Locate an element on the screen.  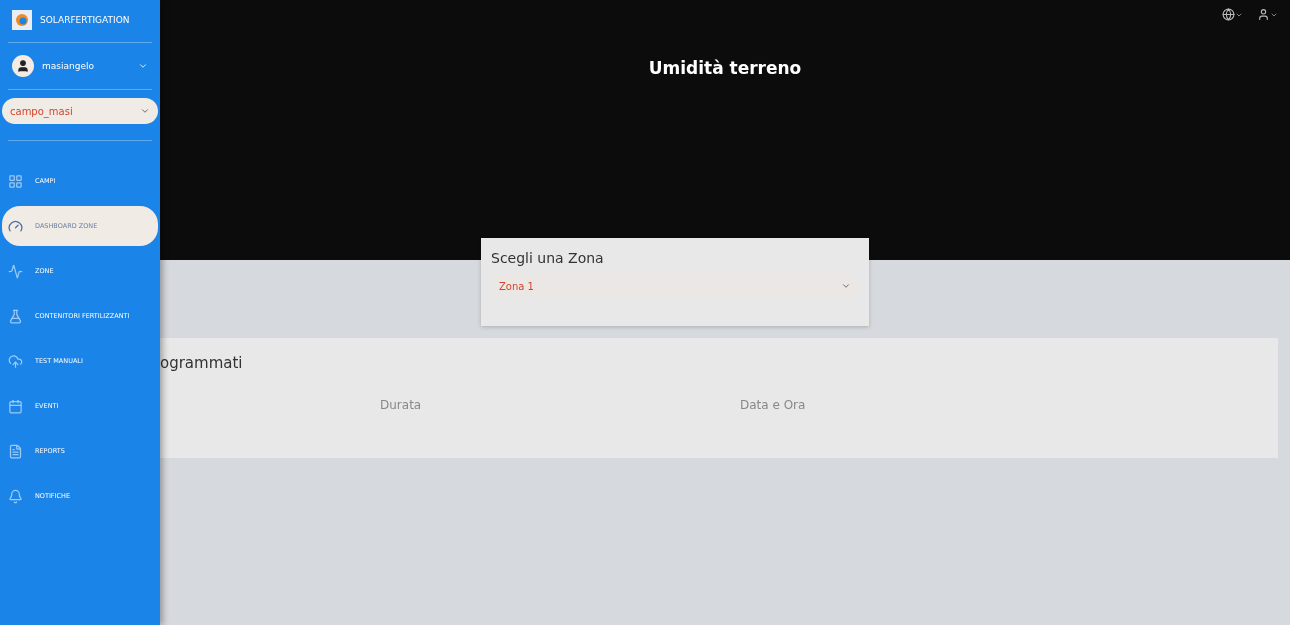
account-button is located at coordinates (1267, 14).